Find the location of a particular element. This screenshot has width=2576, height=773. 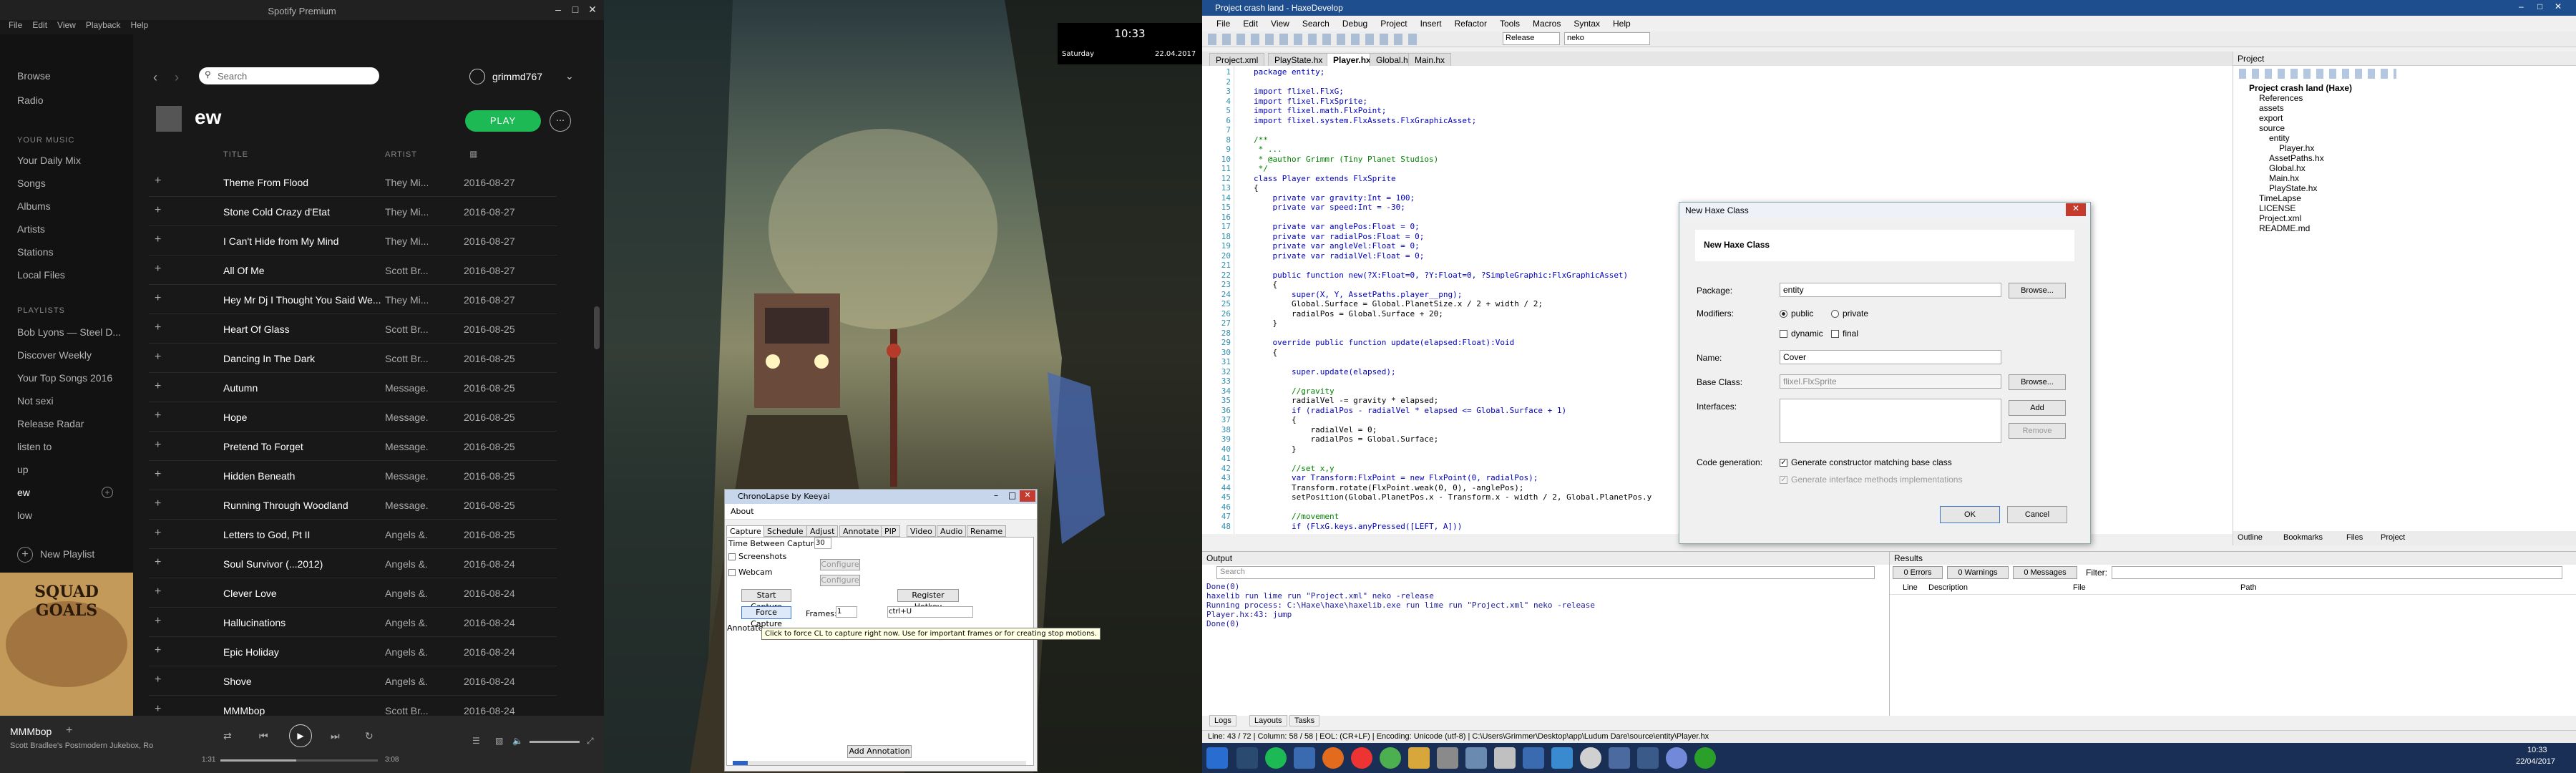

playlist-item-active: ew is located at coordinates (23, 493).